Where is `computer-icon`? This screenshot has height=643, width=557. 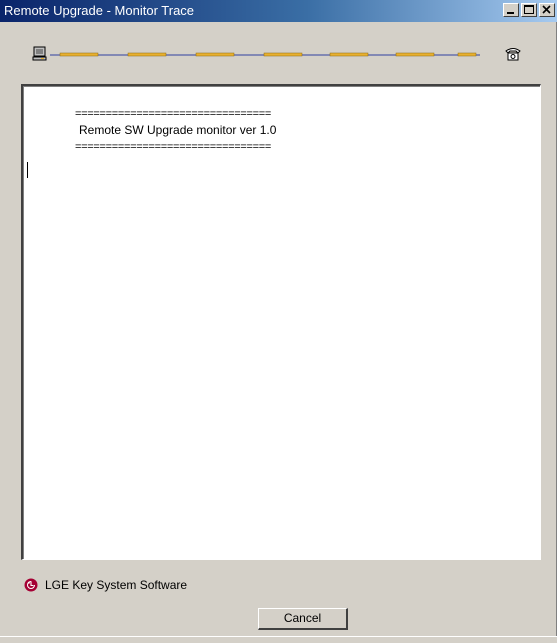
computer-icon is located at coordinates (39, 53).